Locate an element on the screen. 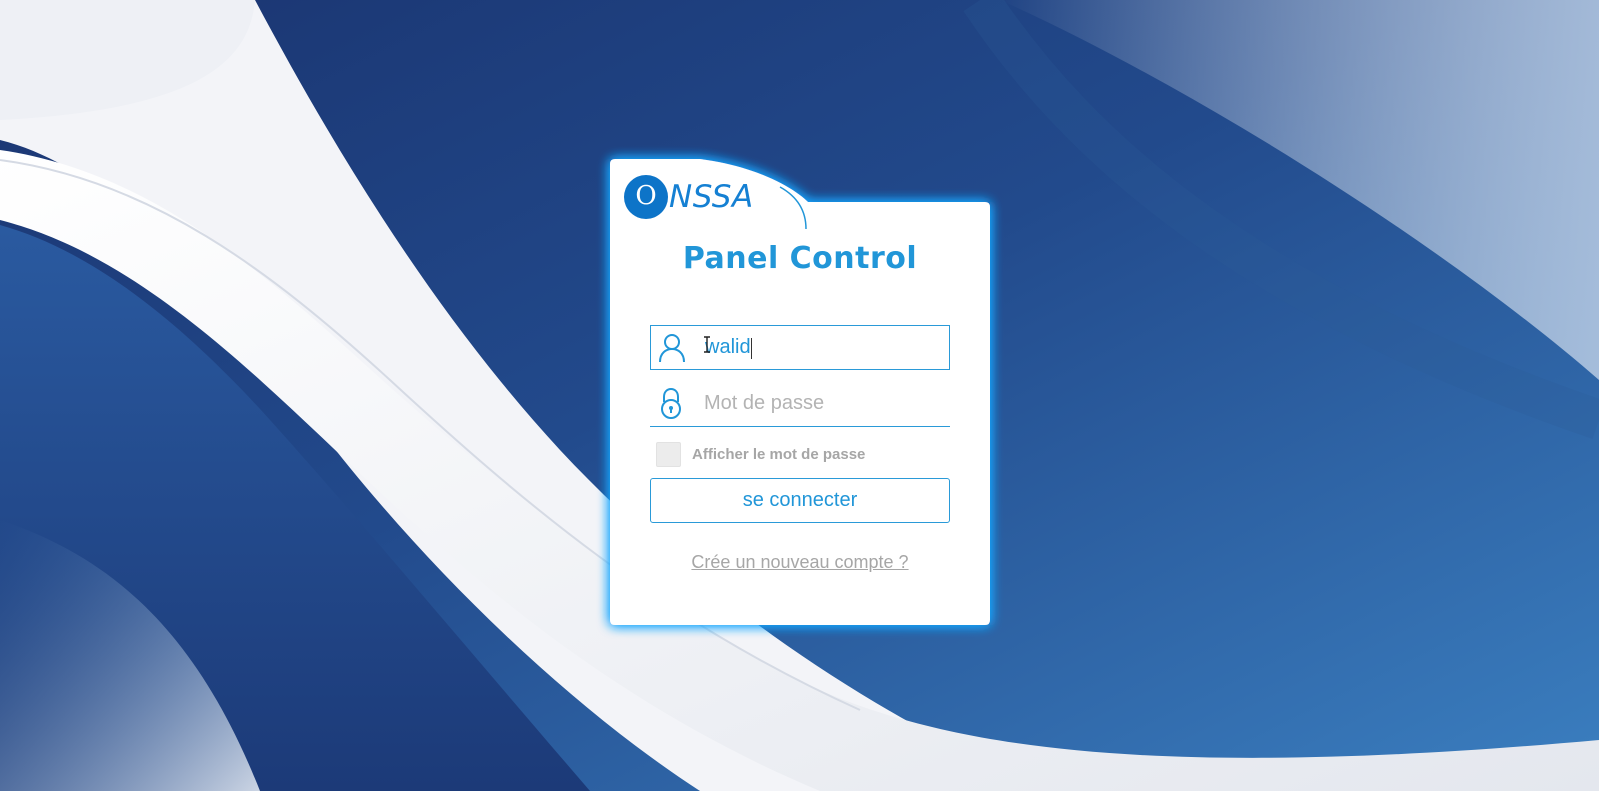 The height and width of the screenshot is (791, 1599). show-password-option: Afficher le mot de passe is located at coordinates (761, 454).